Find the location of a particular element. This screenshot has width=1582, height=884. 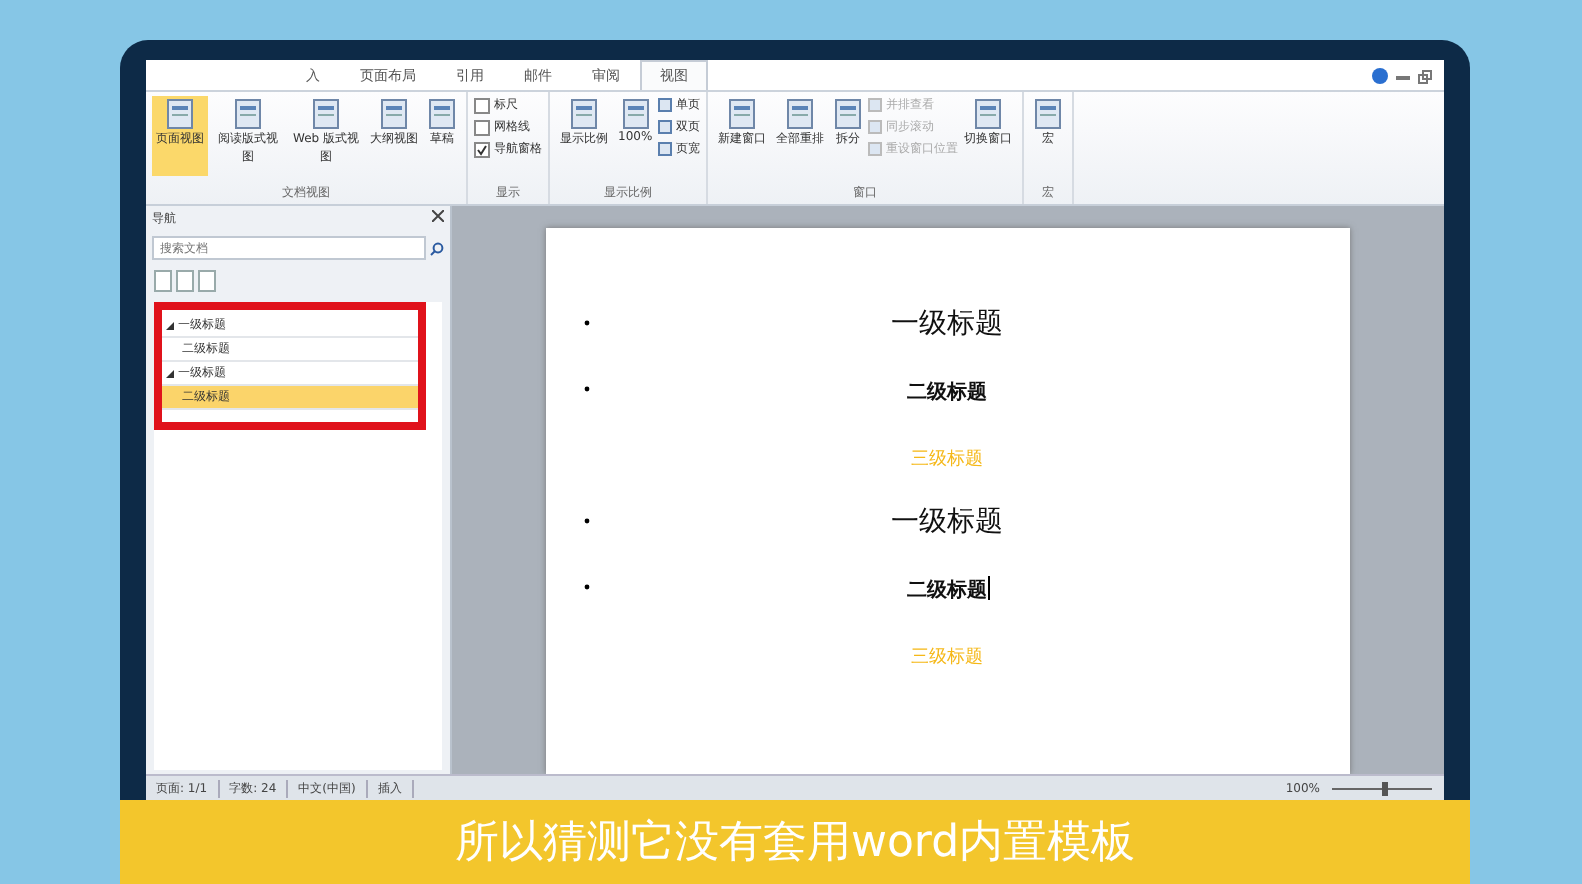

close-icon is located at coordinates (438, 216).